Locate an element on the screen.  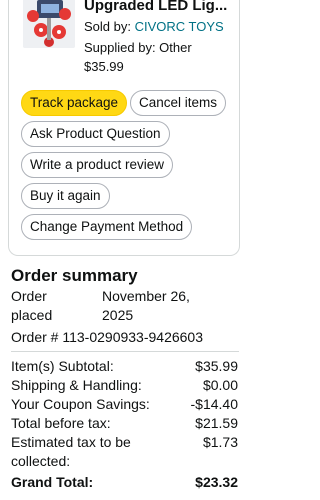
subtotal-value: $35.99 is located at coordinates (216, 366).